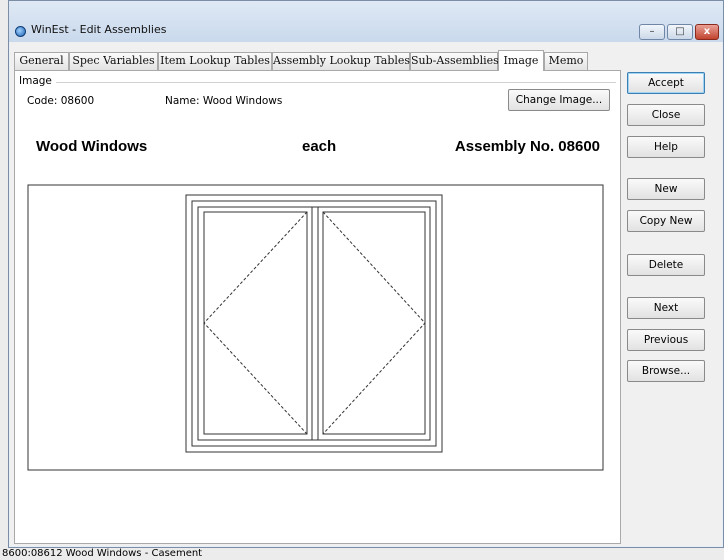 Image resolution: width=724 pixels, height=560 pixels. Describe the element at coordinates (666, 147) in the screenshot. I see `help-button: Help` at that location.